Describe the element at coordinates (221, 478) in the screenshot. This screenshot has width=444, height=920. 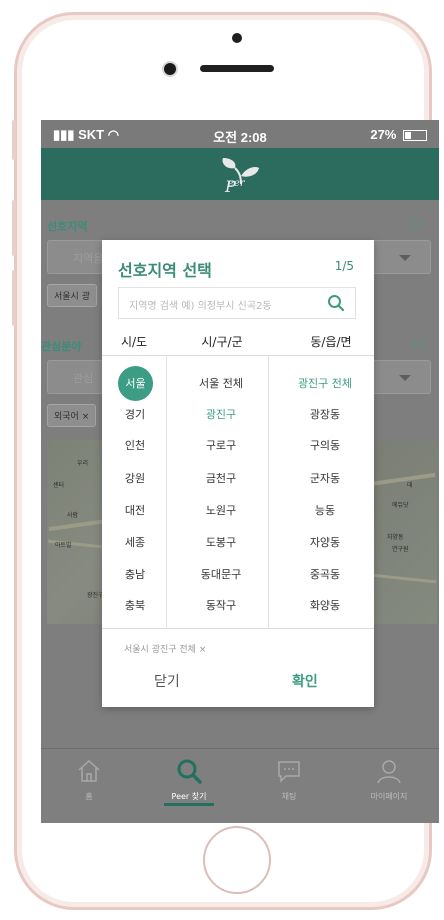
I see `district-item: 금천구` at that location.